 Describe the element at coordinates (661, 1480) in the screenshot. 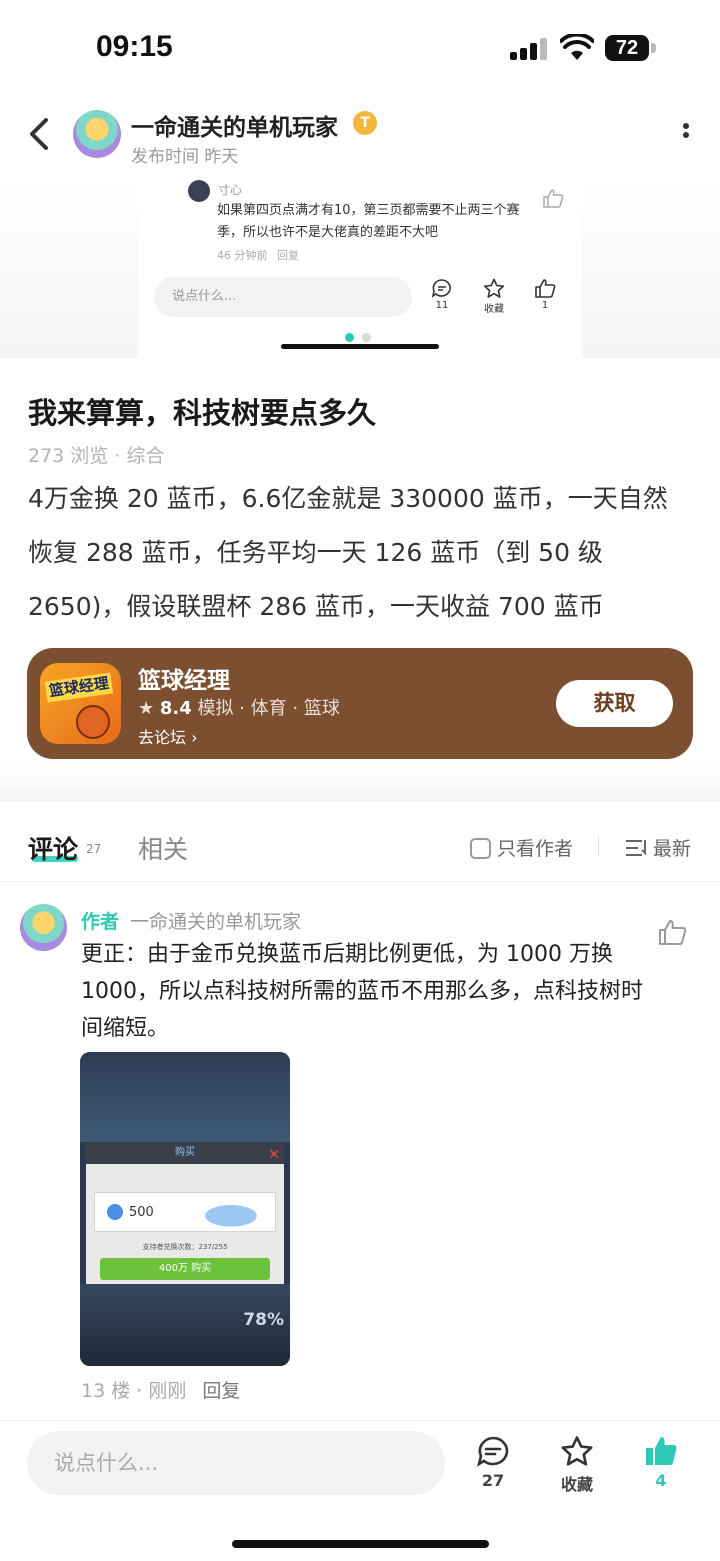

I see `like-count: 4` at that location.